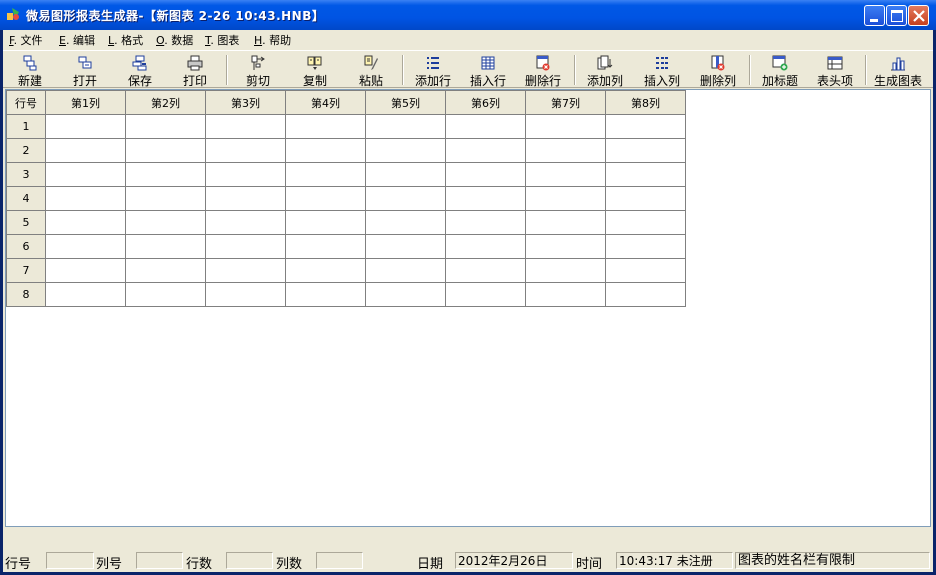  Describe the element at coordinates (26, 198) in the screenshot. I see `row-number-header: 4` at that location.